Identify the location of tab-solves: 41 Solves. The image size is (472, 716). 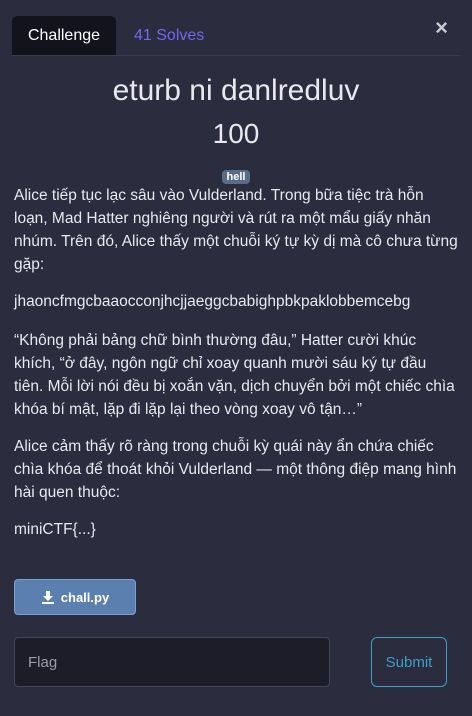
(169, 36).